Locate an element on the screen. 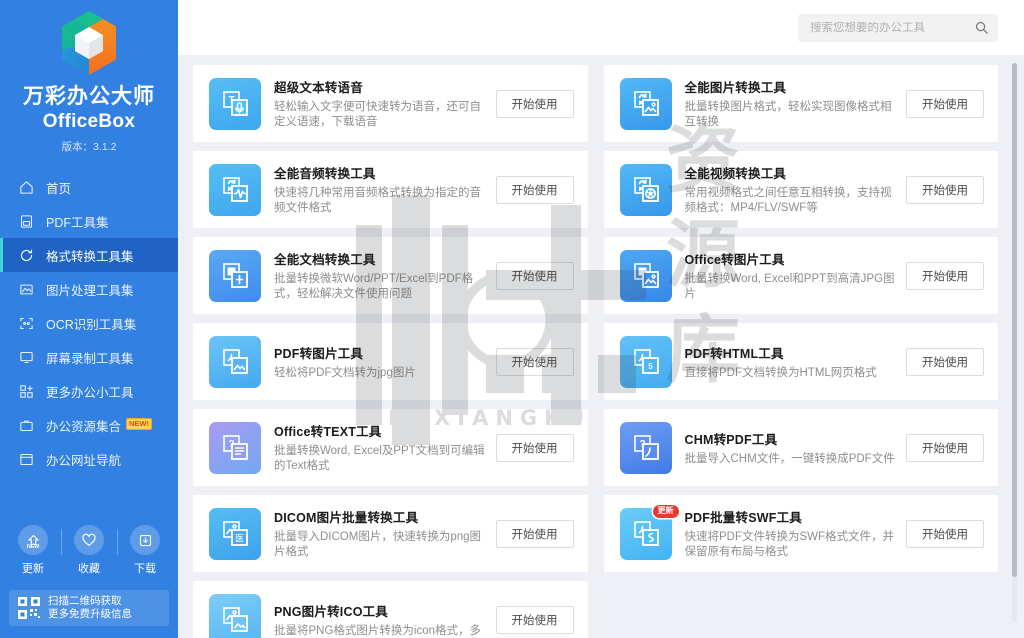 The width and height of the screenshot is (1024, 638). sidebar-item-pdf-tools: PDF工具集 is located at coordinates (89, 221).